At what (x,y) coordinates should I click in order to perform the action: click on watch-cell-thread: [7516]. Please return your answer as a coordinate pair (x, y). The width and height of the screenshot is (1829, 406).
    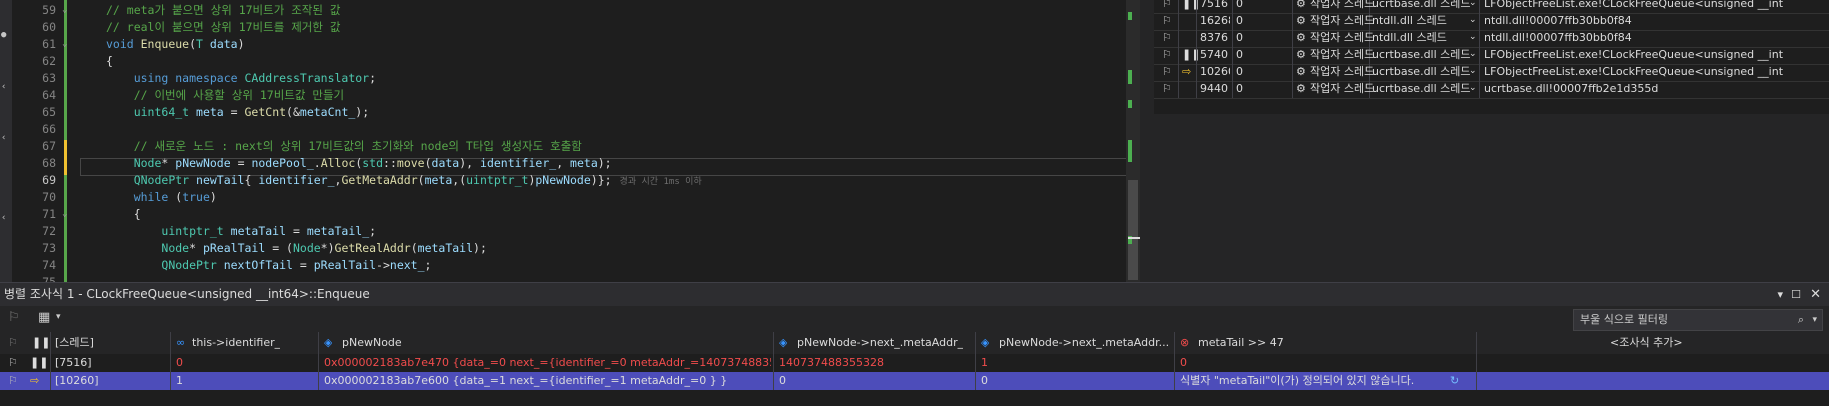
    Looking at the image, I should click on (110, 363).